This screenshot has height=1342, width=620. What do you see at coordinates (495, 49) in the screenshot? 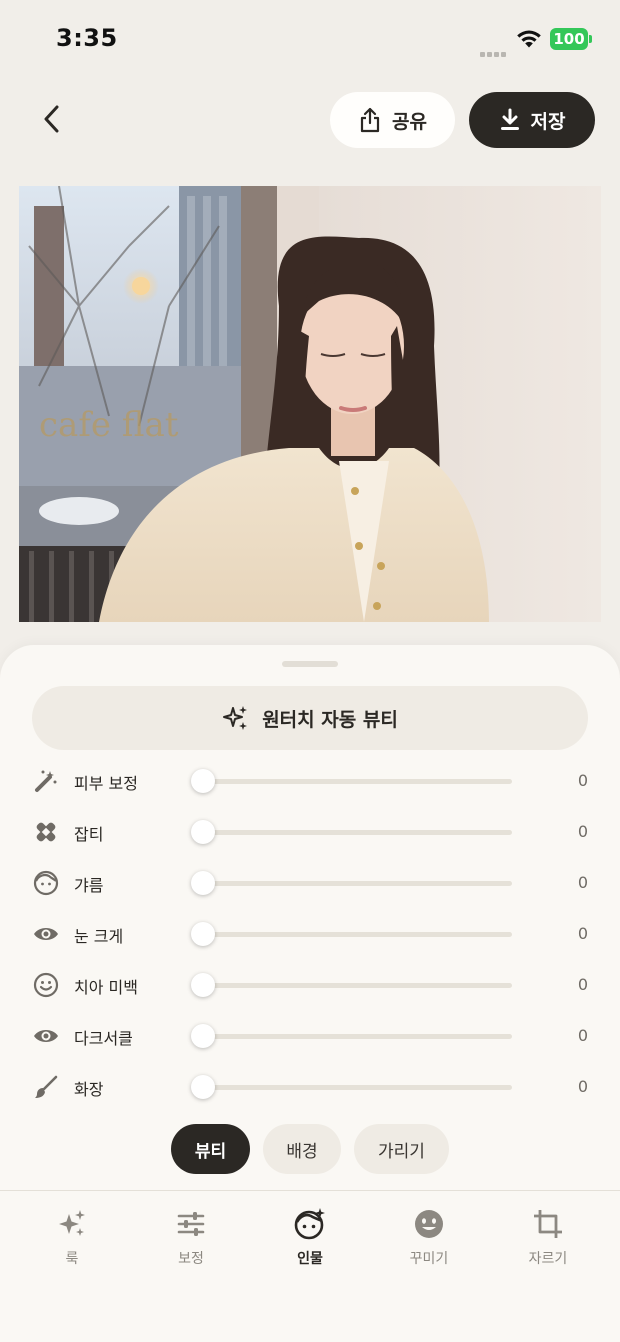
I see `cellular-signal-icon` at bounding box center [495, 49].